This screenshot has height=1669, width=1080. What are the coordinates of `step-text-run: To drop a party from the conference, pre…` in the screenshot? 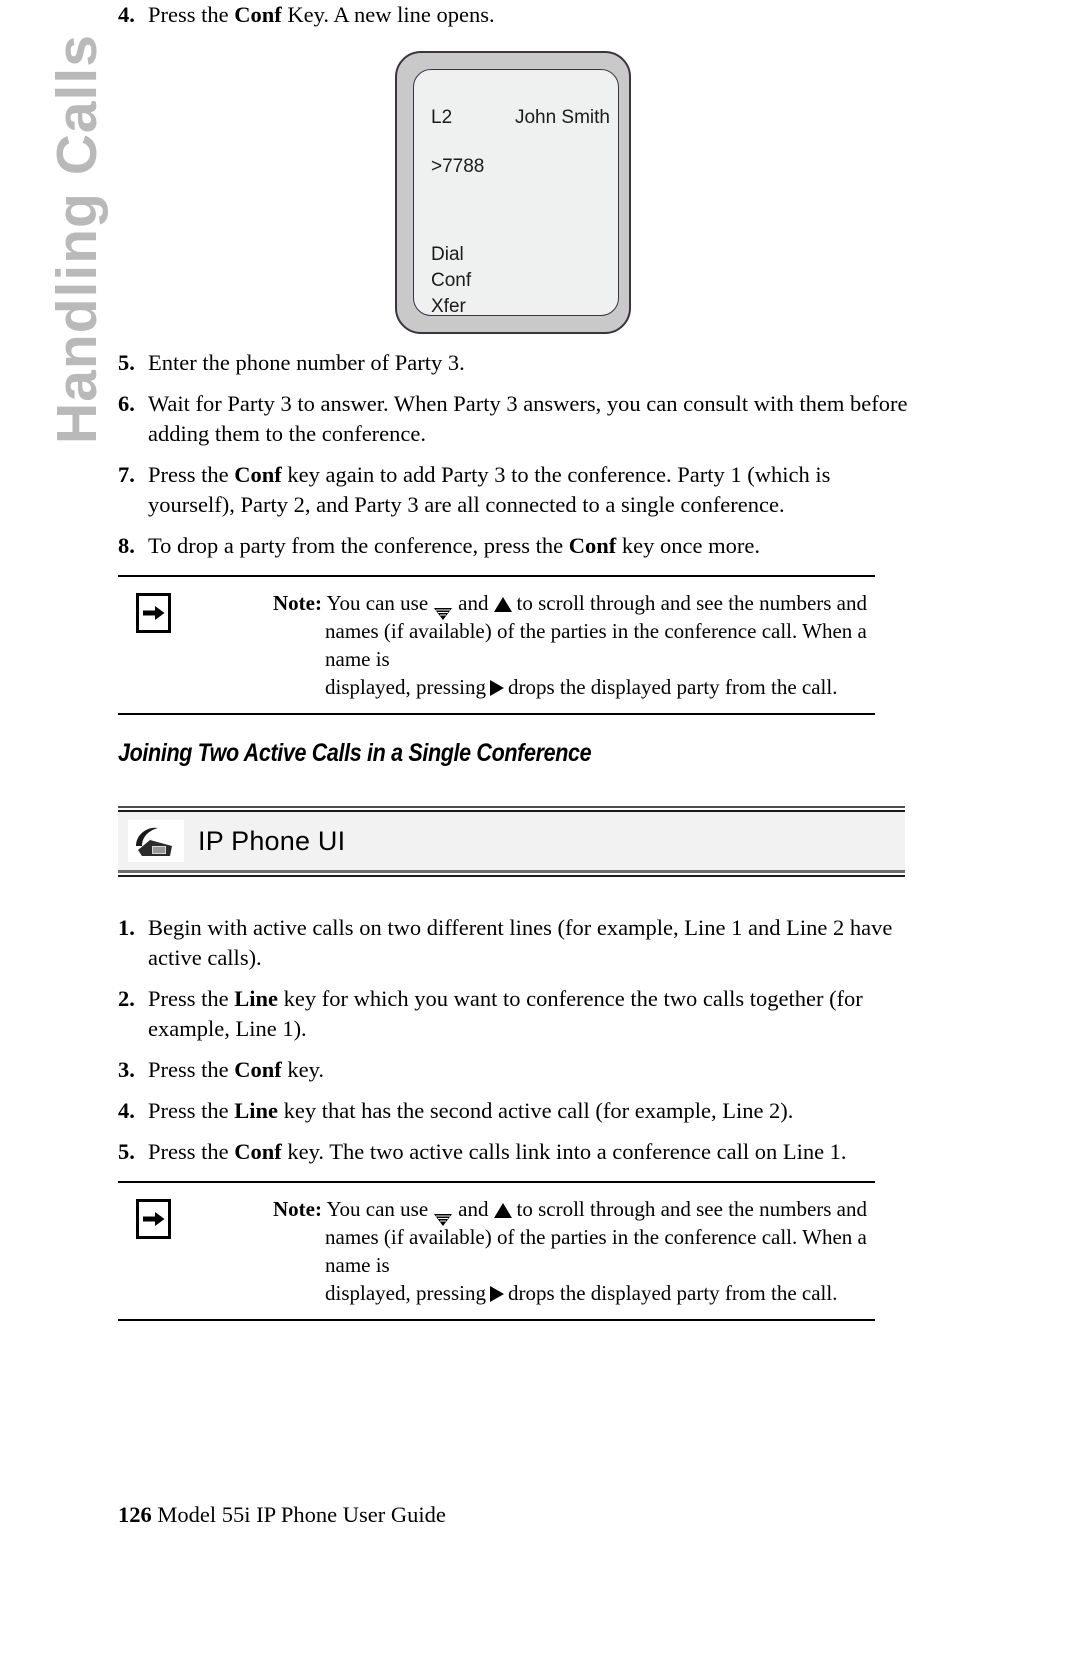 It's located at (358, 545).